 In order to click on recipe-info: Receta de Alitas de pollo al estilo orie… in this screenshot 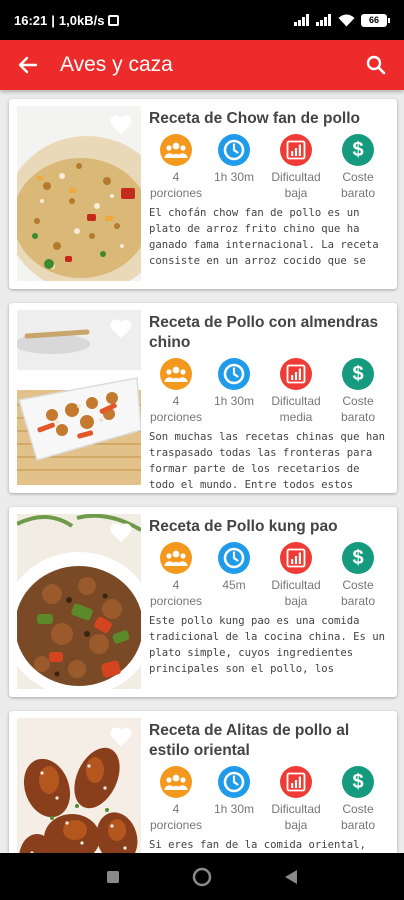, I will do `click(270, 785)`.